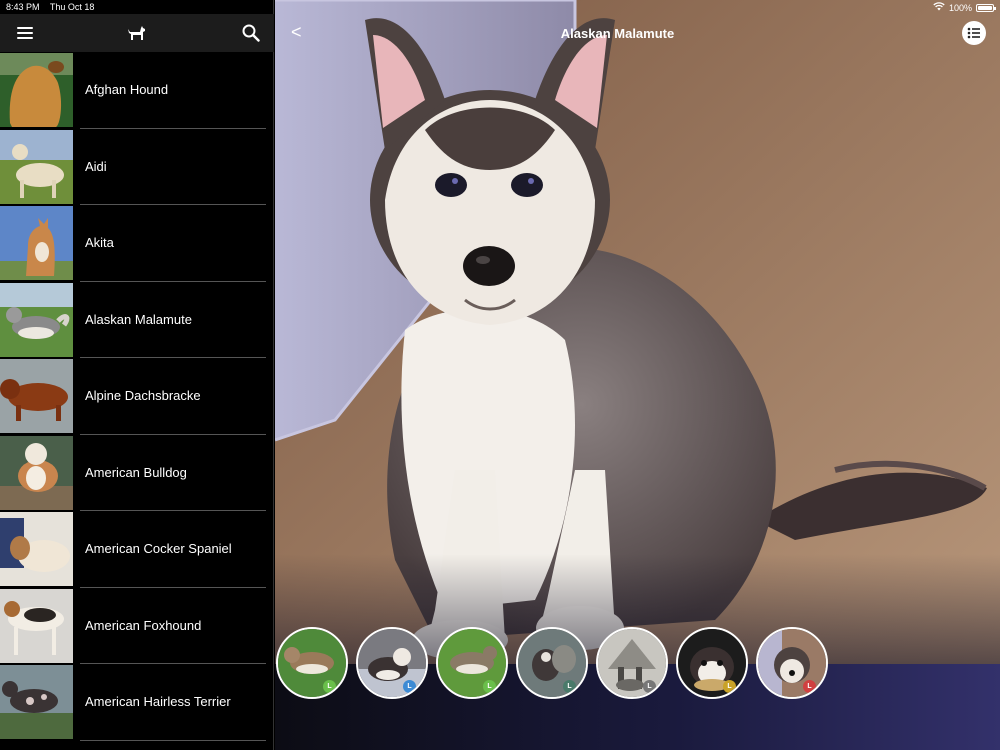  I want to click on dog-icon, so click(137, 33).